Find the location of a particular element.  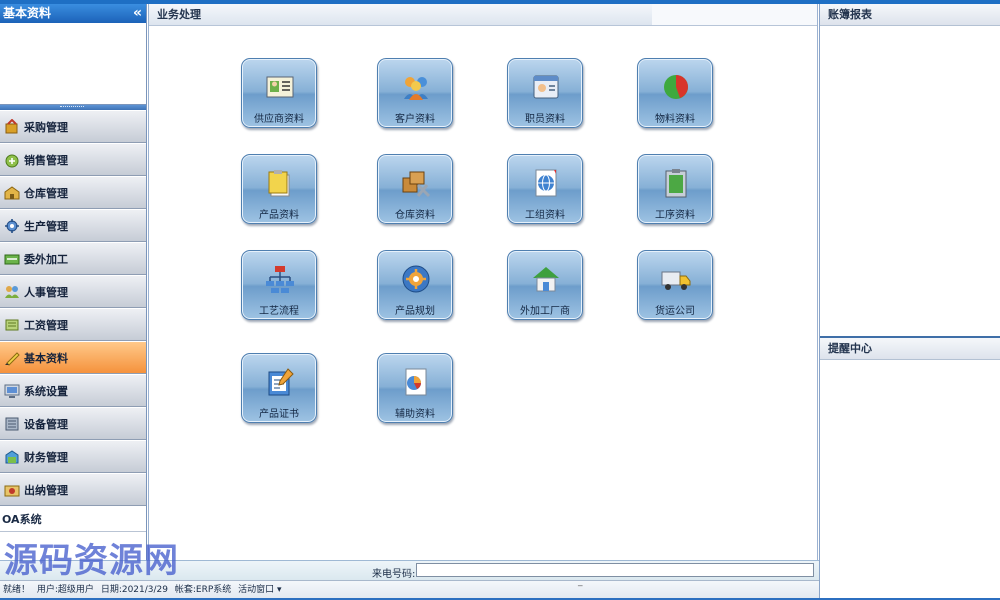

finance-icon is located at coordinates (12, 456).